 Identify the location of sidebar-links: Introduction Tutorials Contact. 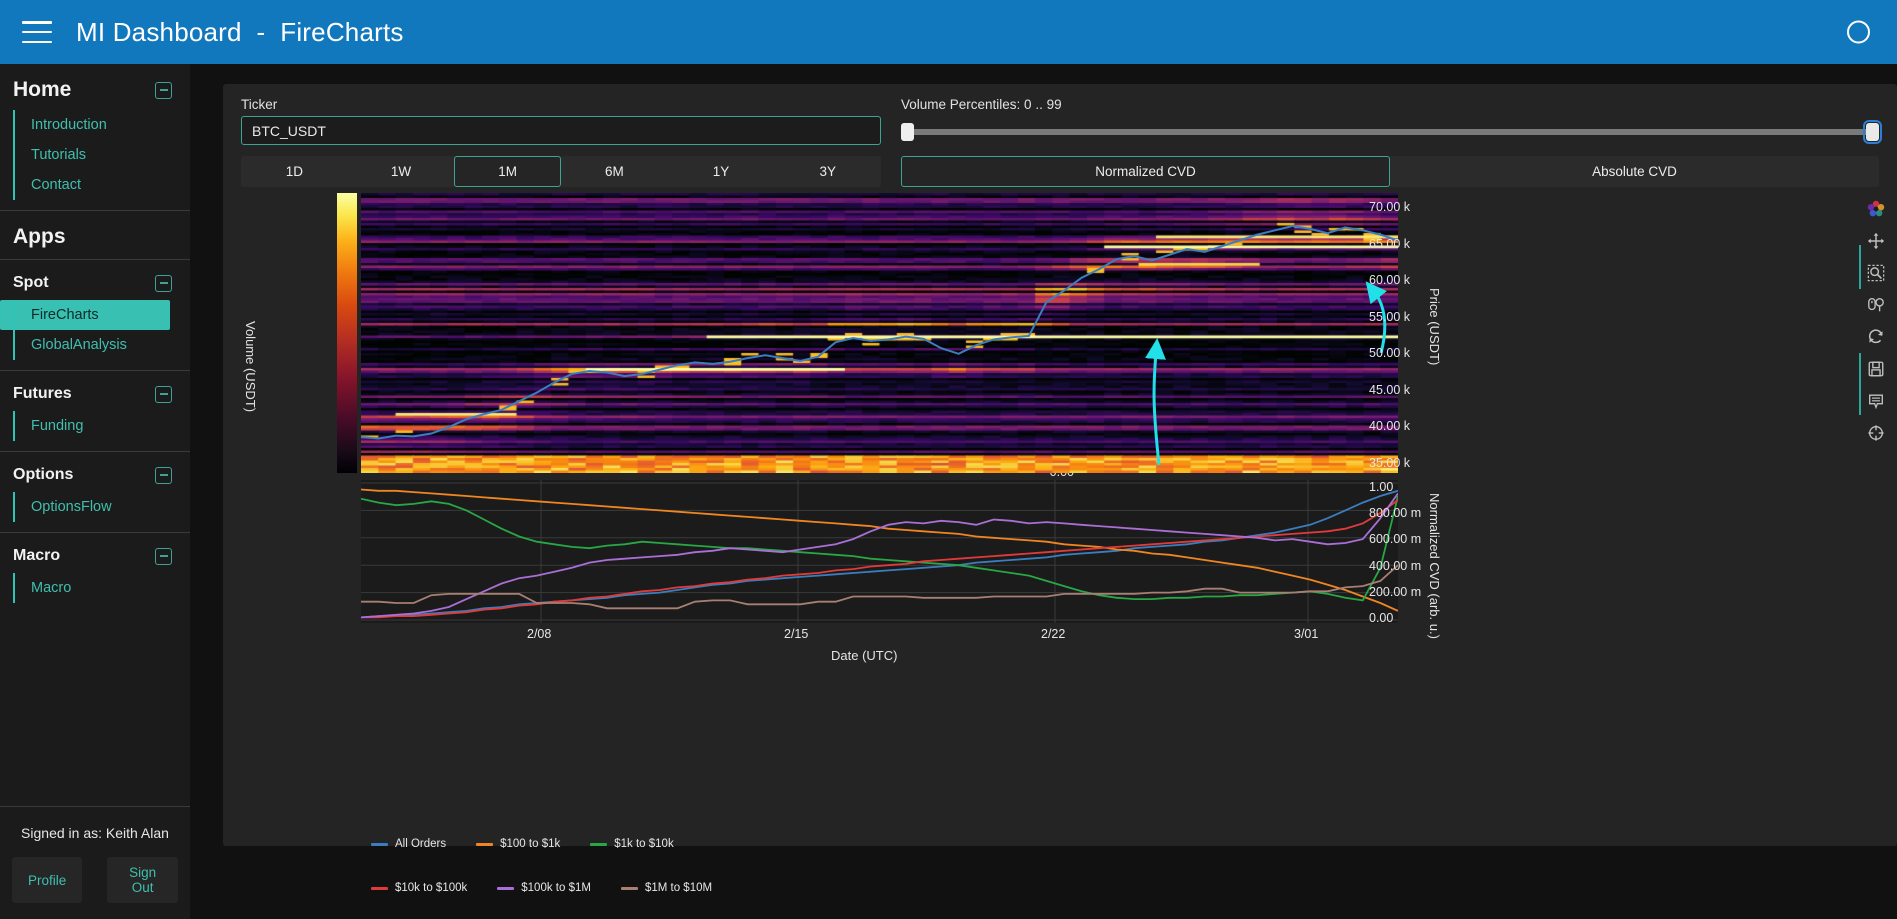
(95, 155).